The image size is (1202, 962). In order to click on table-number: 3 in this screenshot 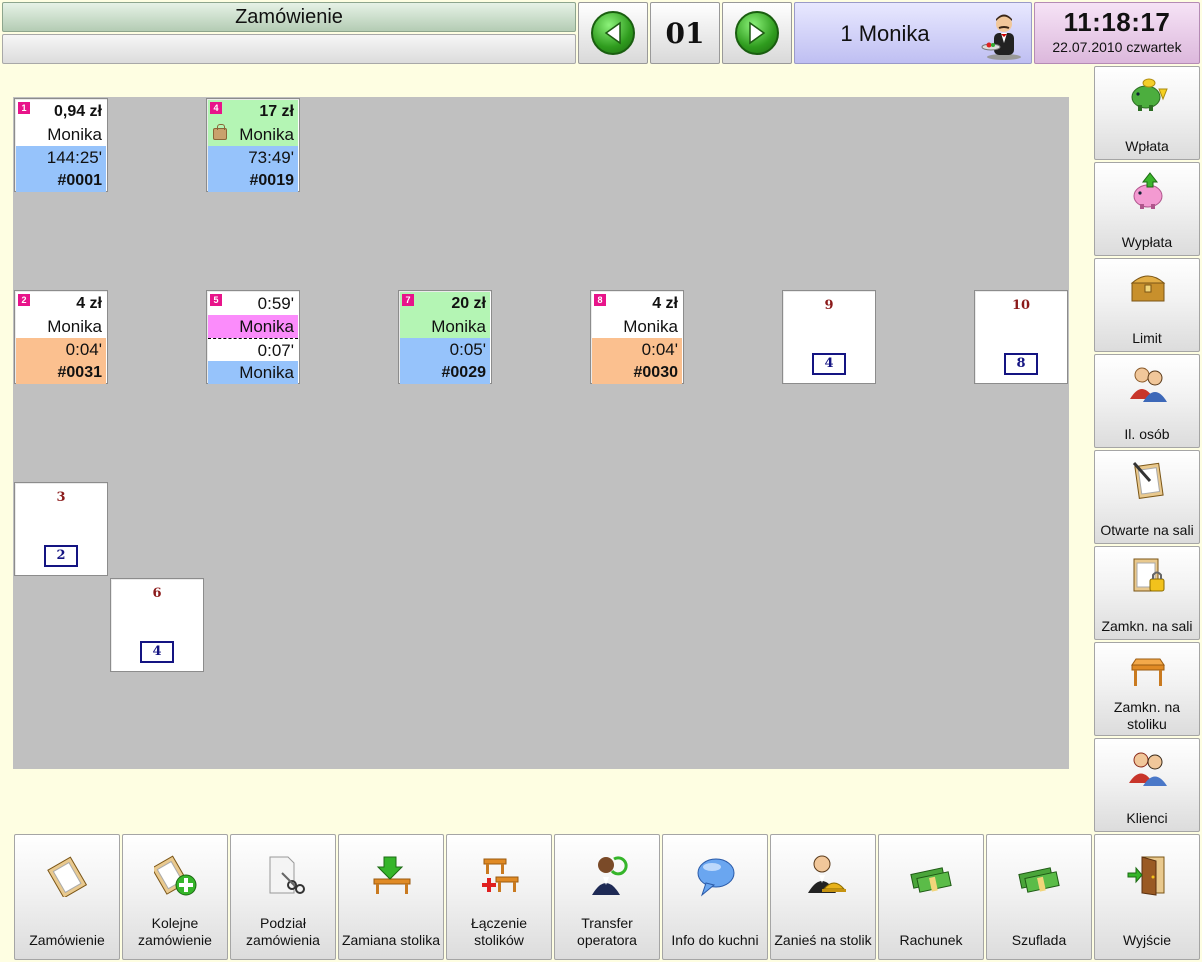, I will do `click(61, 497)`.